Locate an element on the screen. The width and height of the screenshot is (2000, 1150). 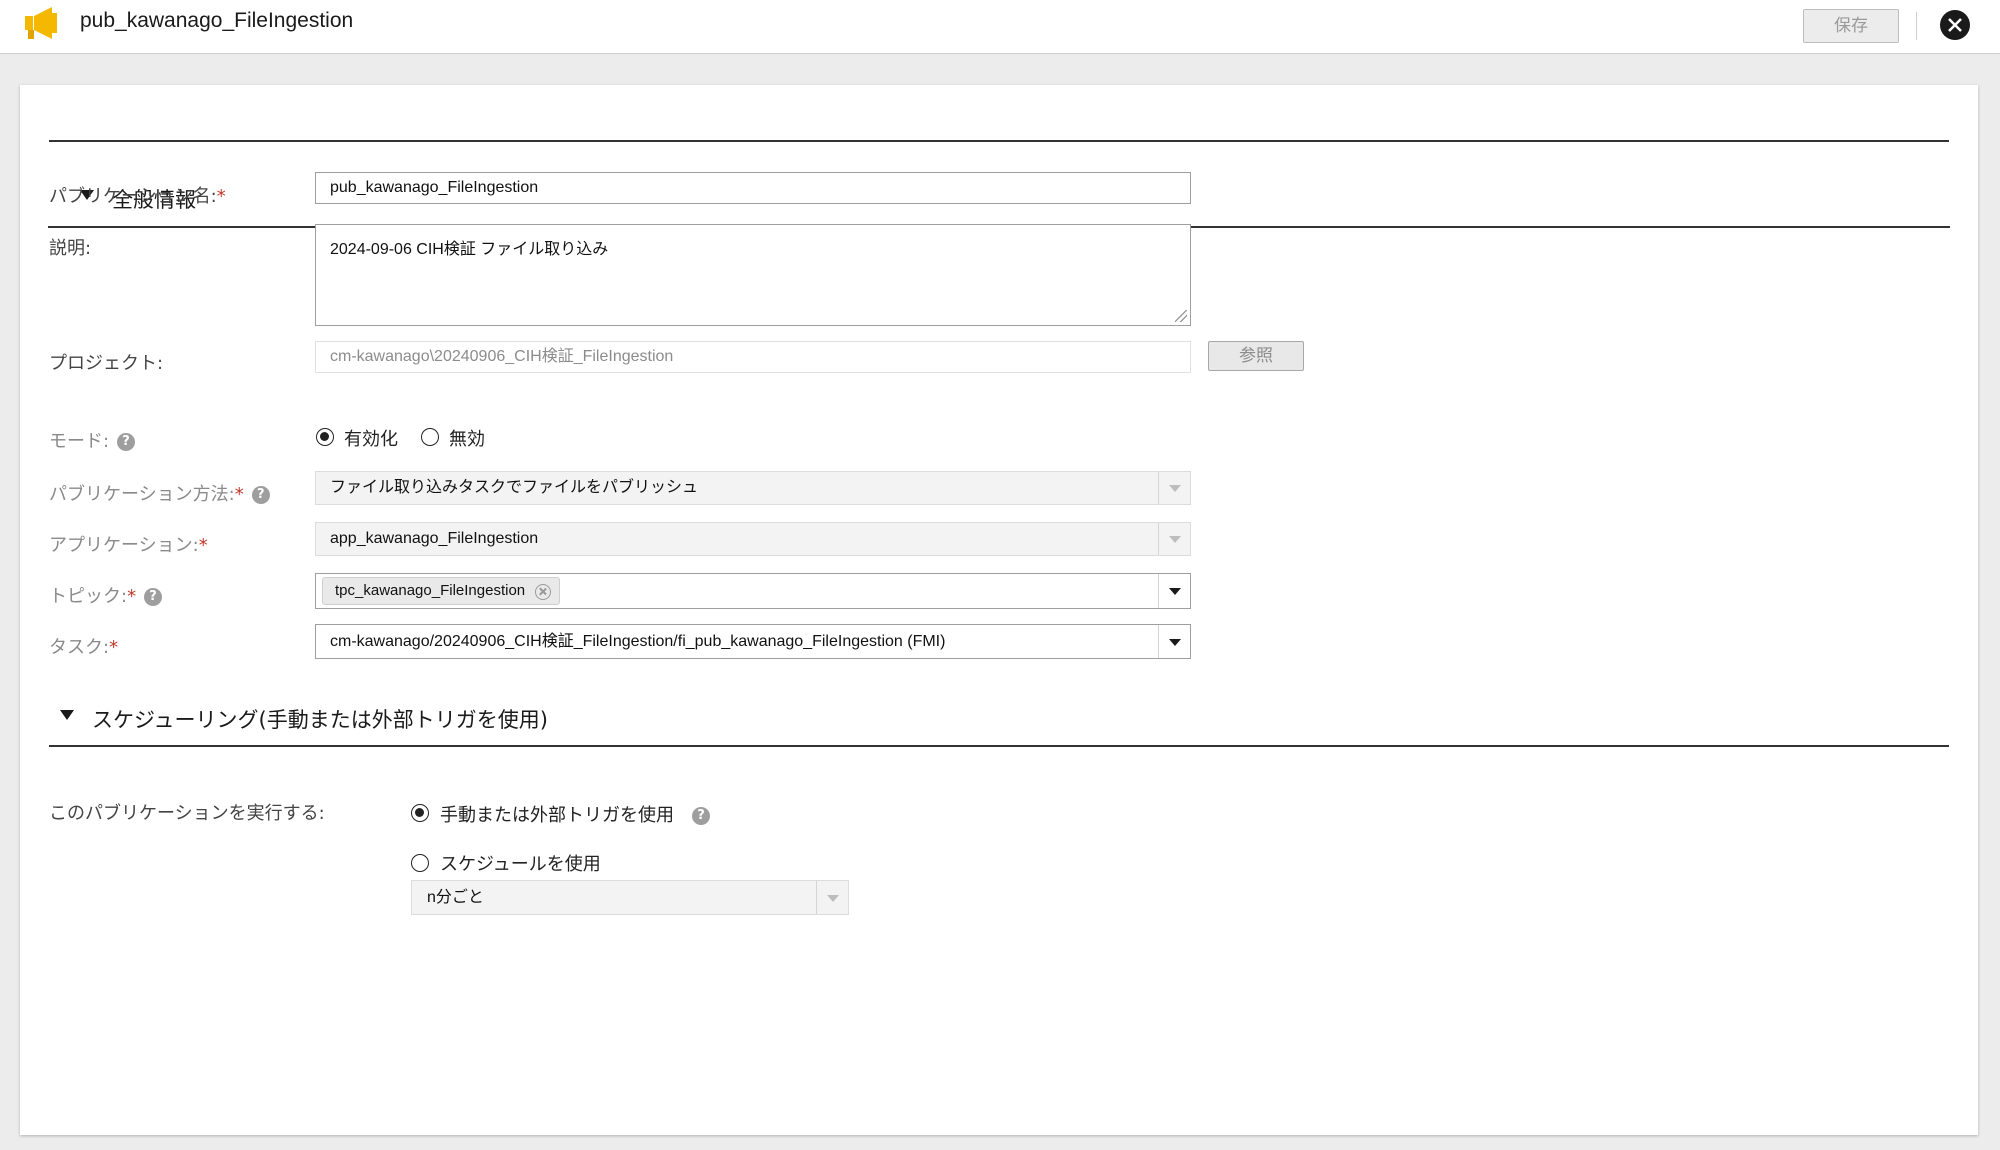
topic-label-text: トピック: is located at coordinates (88, 596).